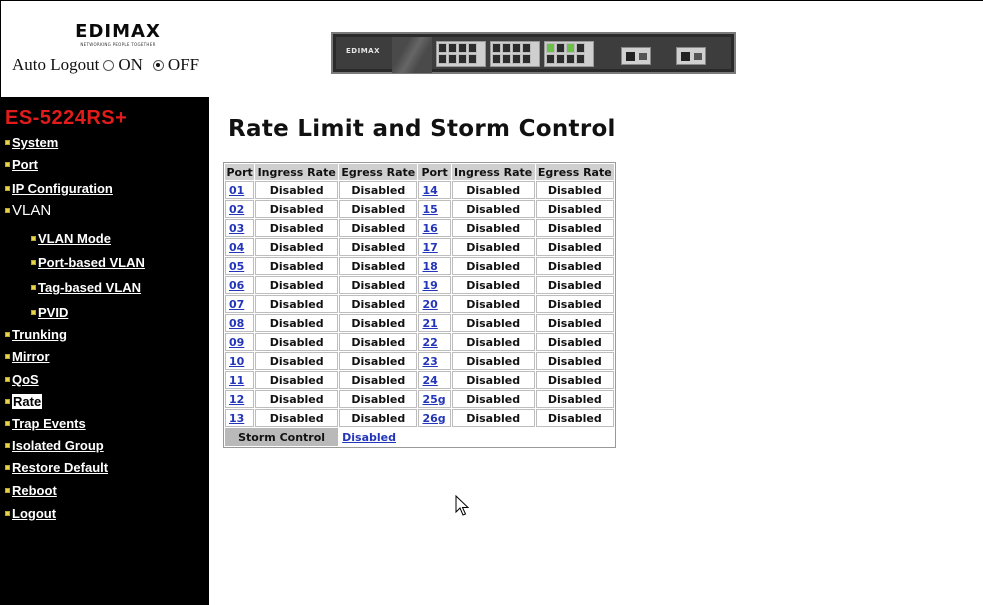 This screenshot has width=983, height=605. Describe the element at coordinates (363, 51) in the screenshot. I see `switch-brand: EDIMAX` at that location.